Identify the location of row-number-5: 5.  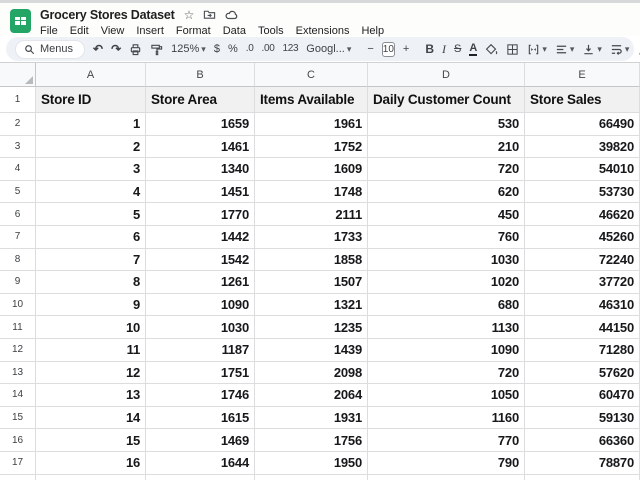
(18, 192).